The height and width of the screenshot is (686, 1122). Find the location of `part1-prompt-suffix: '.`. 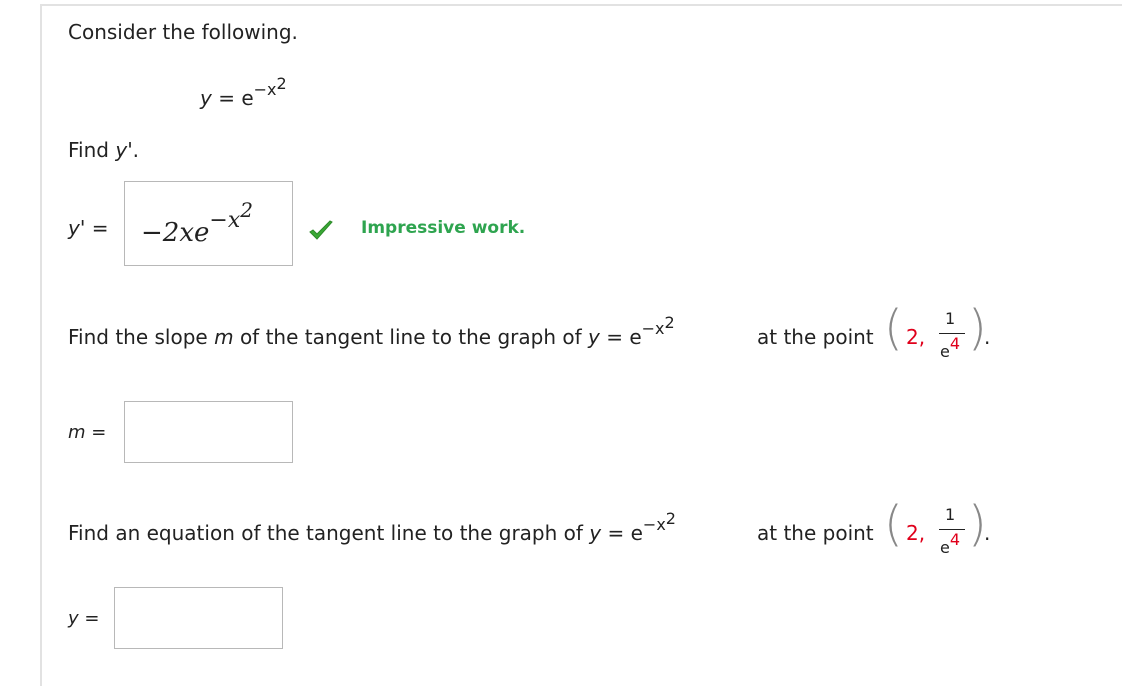

part1-prompt-suffix: '. is located at coordinates (133, 150).